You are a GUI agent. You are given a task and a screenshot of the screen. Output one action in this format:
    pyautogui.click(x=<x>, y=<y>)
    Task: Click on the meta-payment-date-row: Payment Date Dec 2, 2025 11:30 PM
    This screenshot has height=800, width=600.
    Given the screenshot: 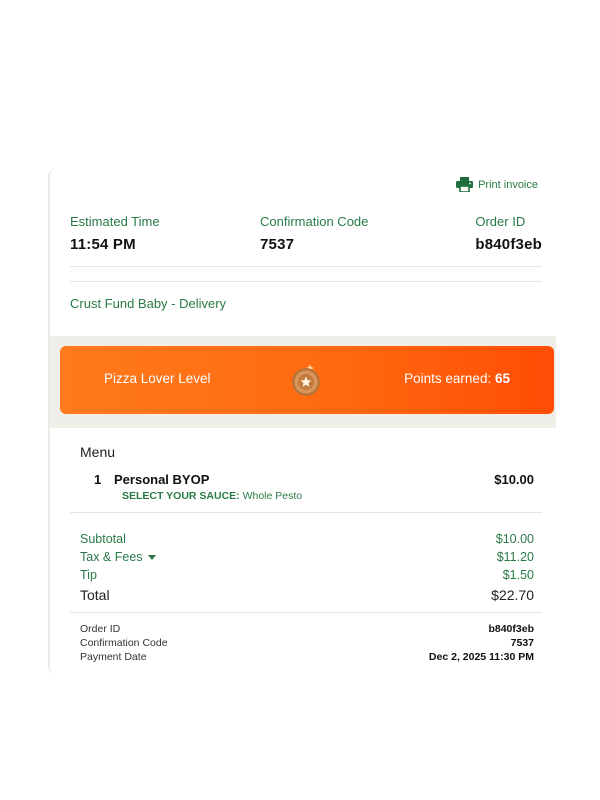 What is the action you would take?
    pyautogui.click(x=307, y=657)
    